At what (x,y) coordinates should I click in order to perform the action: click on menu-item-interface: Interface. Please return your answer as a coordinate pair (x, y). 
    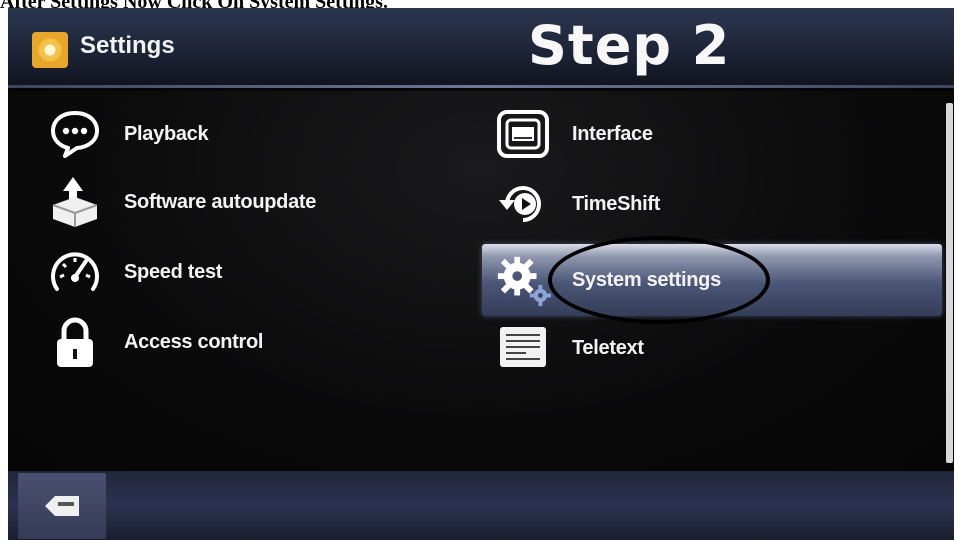
    Looking at the image, I should click on (573, 134).